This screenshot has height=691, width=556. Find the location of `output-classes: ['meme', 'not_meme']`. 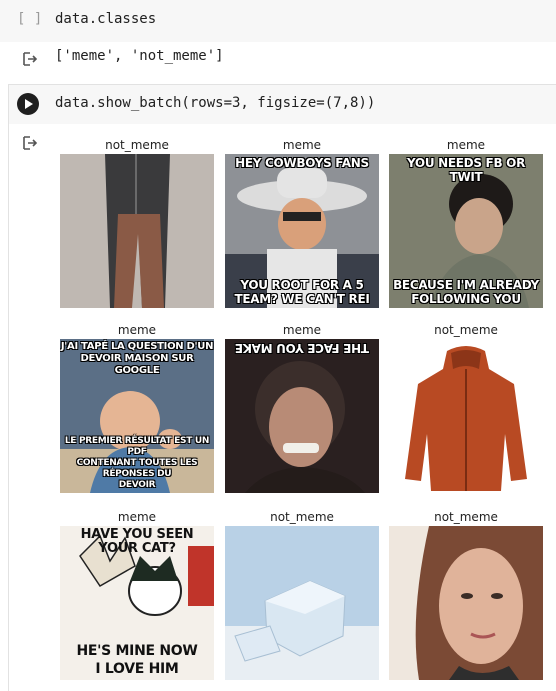

output-classes: ['meme', 'not_meme'] is located at coordinates (139, 56).